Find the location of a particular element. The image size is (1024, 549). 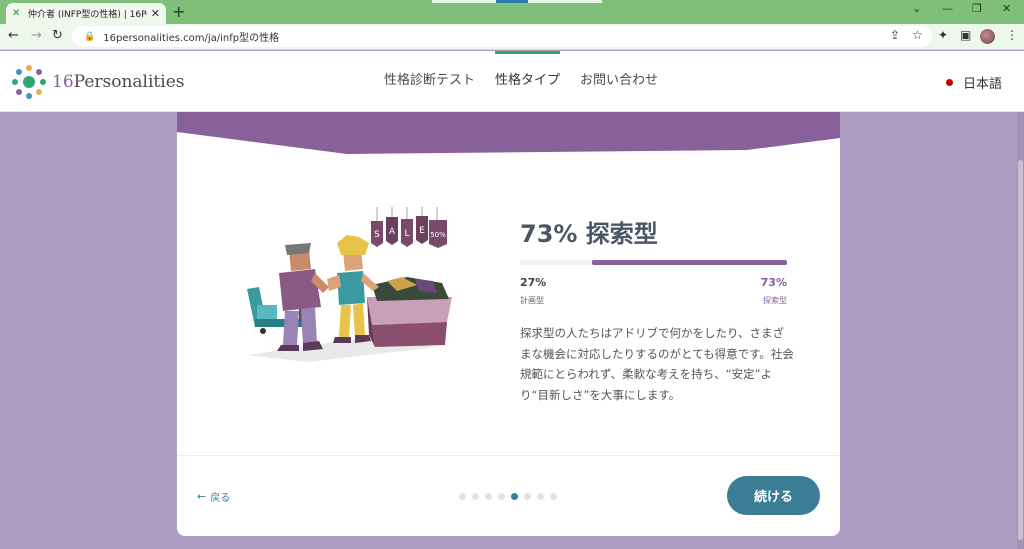

new-tab-icon: + is located at coordinates (178, 12).